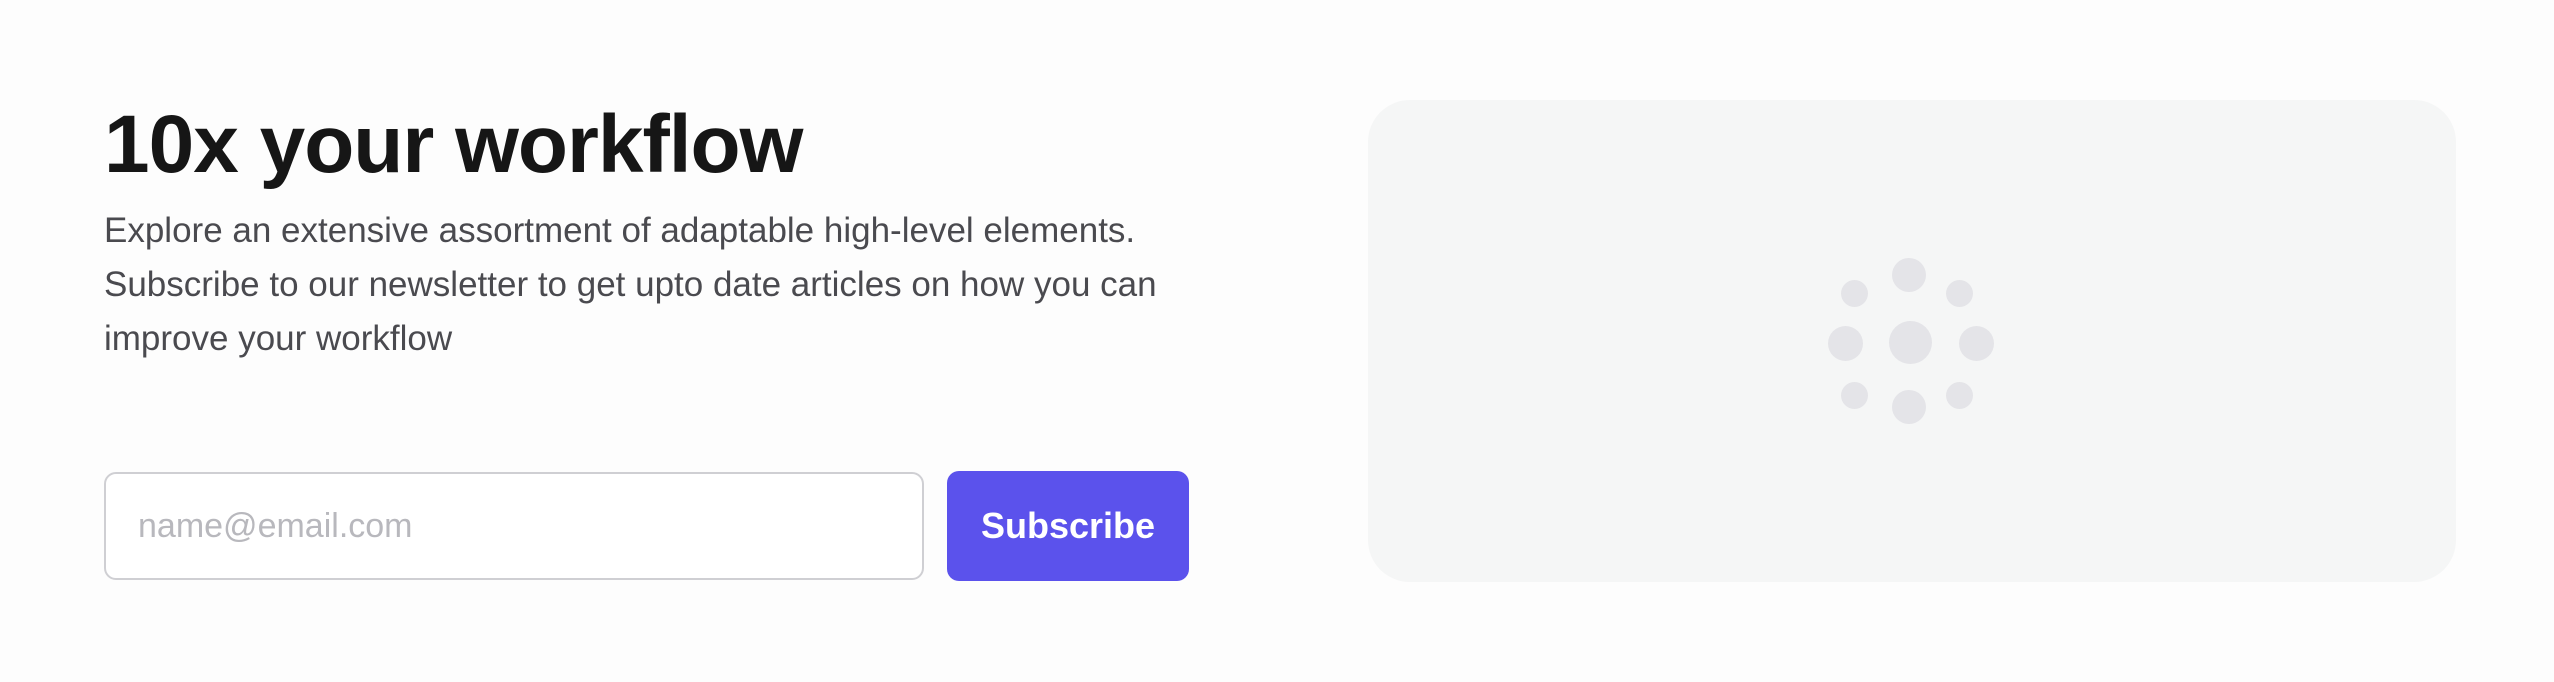  What do you see at coordinates (453, 144) in the screenshot?
I see `page-title: 10x your workflow` at bounding box center [453, 144].